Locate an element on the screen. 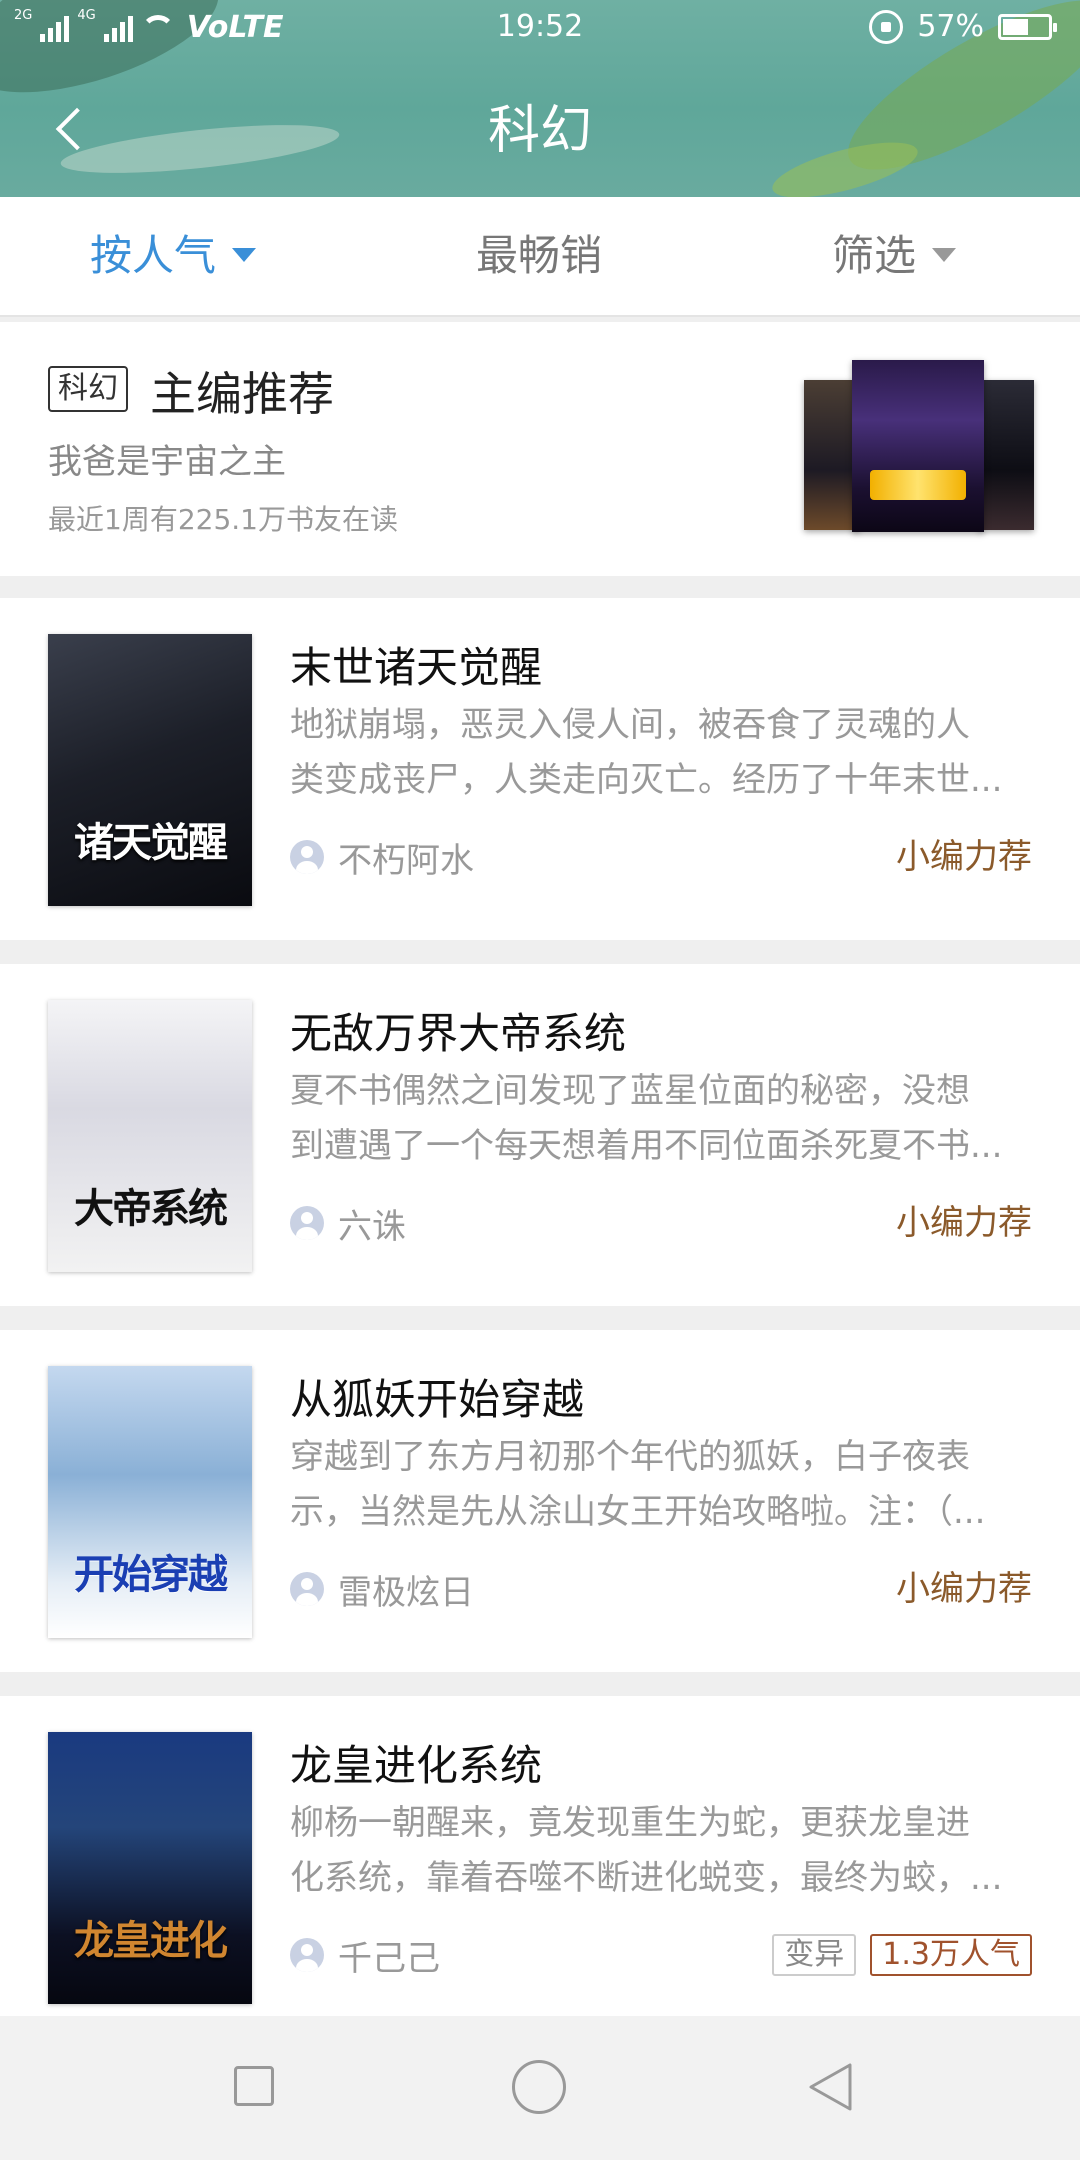 This screenshot has width=1080, height=2160. rotation-lock-icon is located at coordinates (886, 26).